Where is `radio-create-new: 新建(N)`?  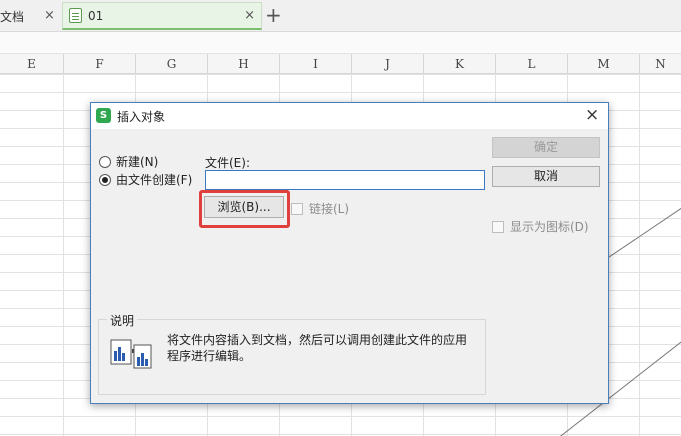
radio-create-new: 新建(N) is located at coordinates (128, 161).